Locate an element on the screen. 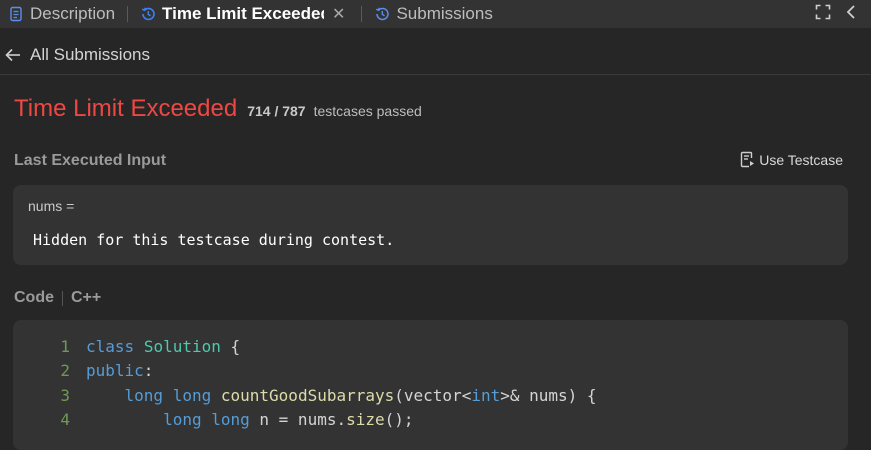 This screenshot has height=450, width=871. code-line: 4 long long n = nums.size(); is located at coordinates (213, 419).